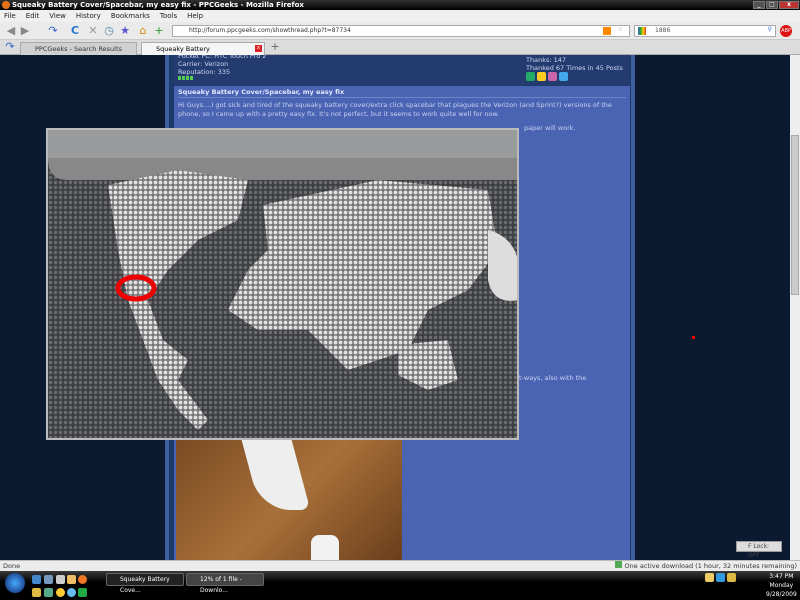 Image resolution: width=800 pixels, height=600 pixels. I want to click on firefox-icon, so click(6, 5).